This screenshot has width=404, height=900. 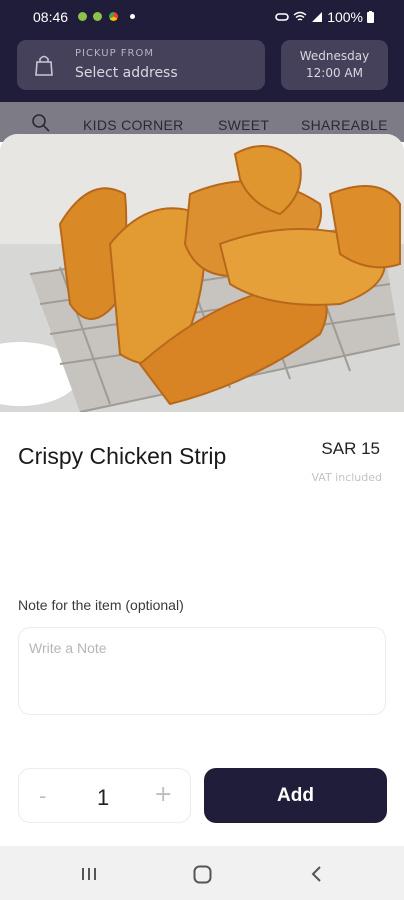 I want to click on home-icon, so click(x=202, y=874).